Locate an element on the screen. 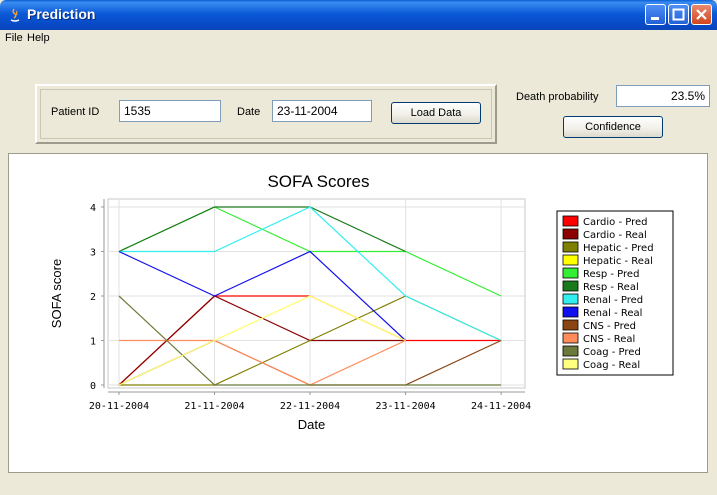  legend-label: Resp - Real is located at coordinates (611, 287).